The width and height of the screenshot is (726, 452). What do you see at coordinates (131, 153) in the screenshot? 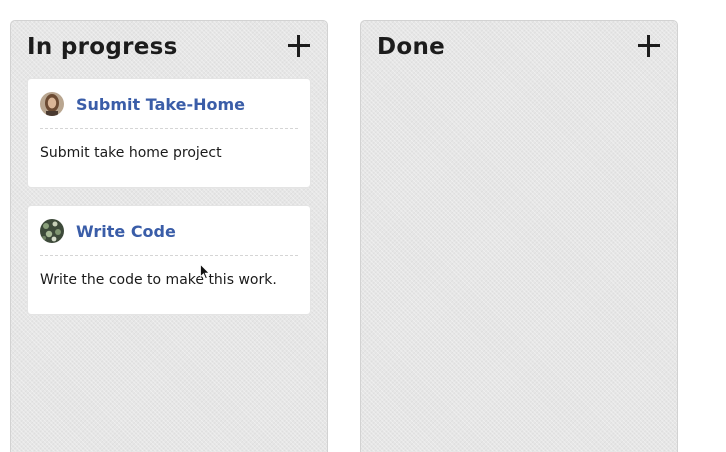
I see `card-description: Submit take home project` at bounding box center [131, 153].